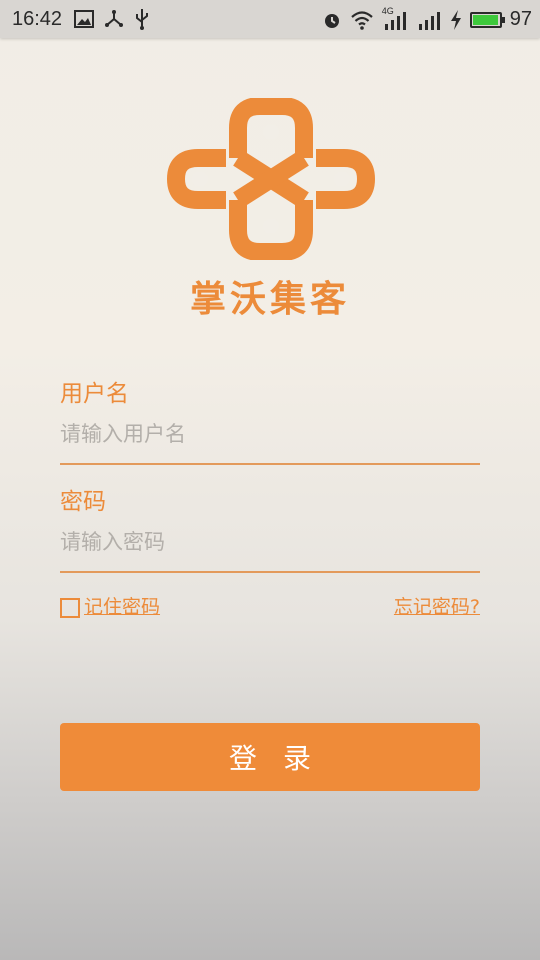 The image size is (540, 960). Describe the element at coordinates (84, 19) in the screenshot. I see `image-icon` at that location.